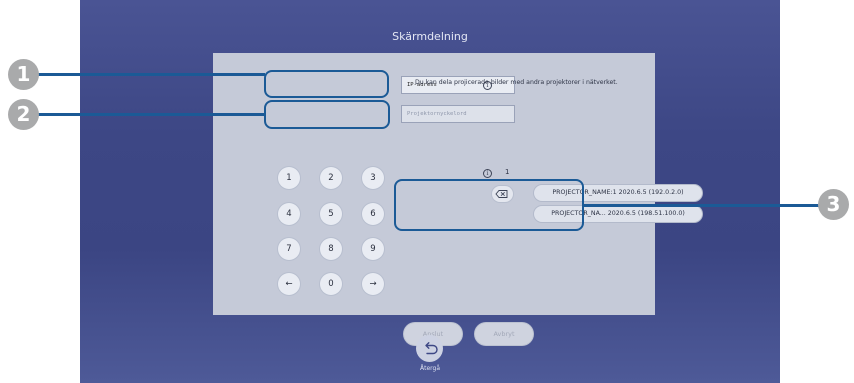 This screenshot has height=383, width=854. I want to click on highlight-keyword-field, so click(327, 114).